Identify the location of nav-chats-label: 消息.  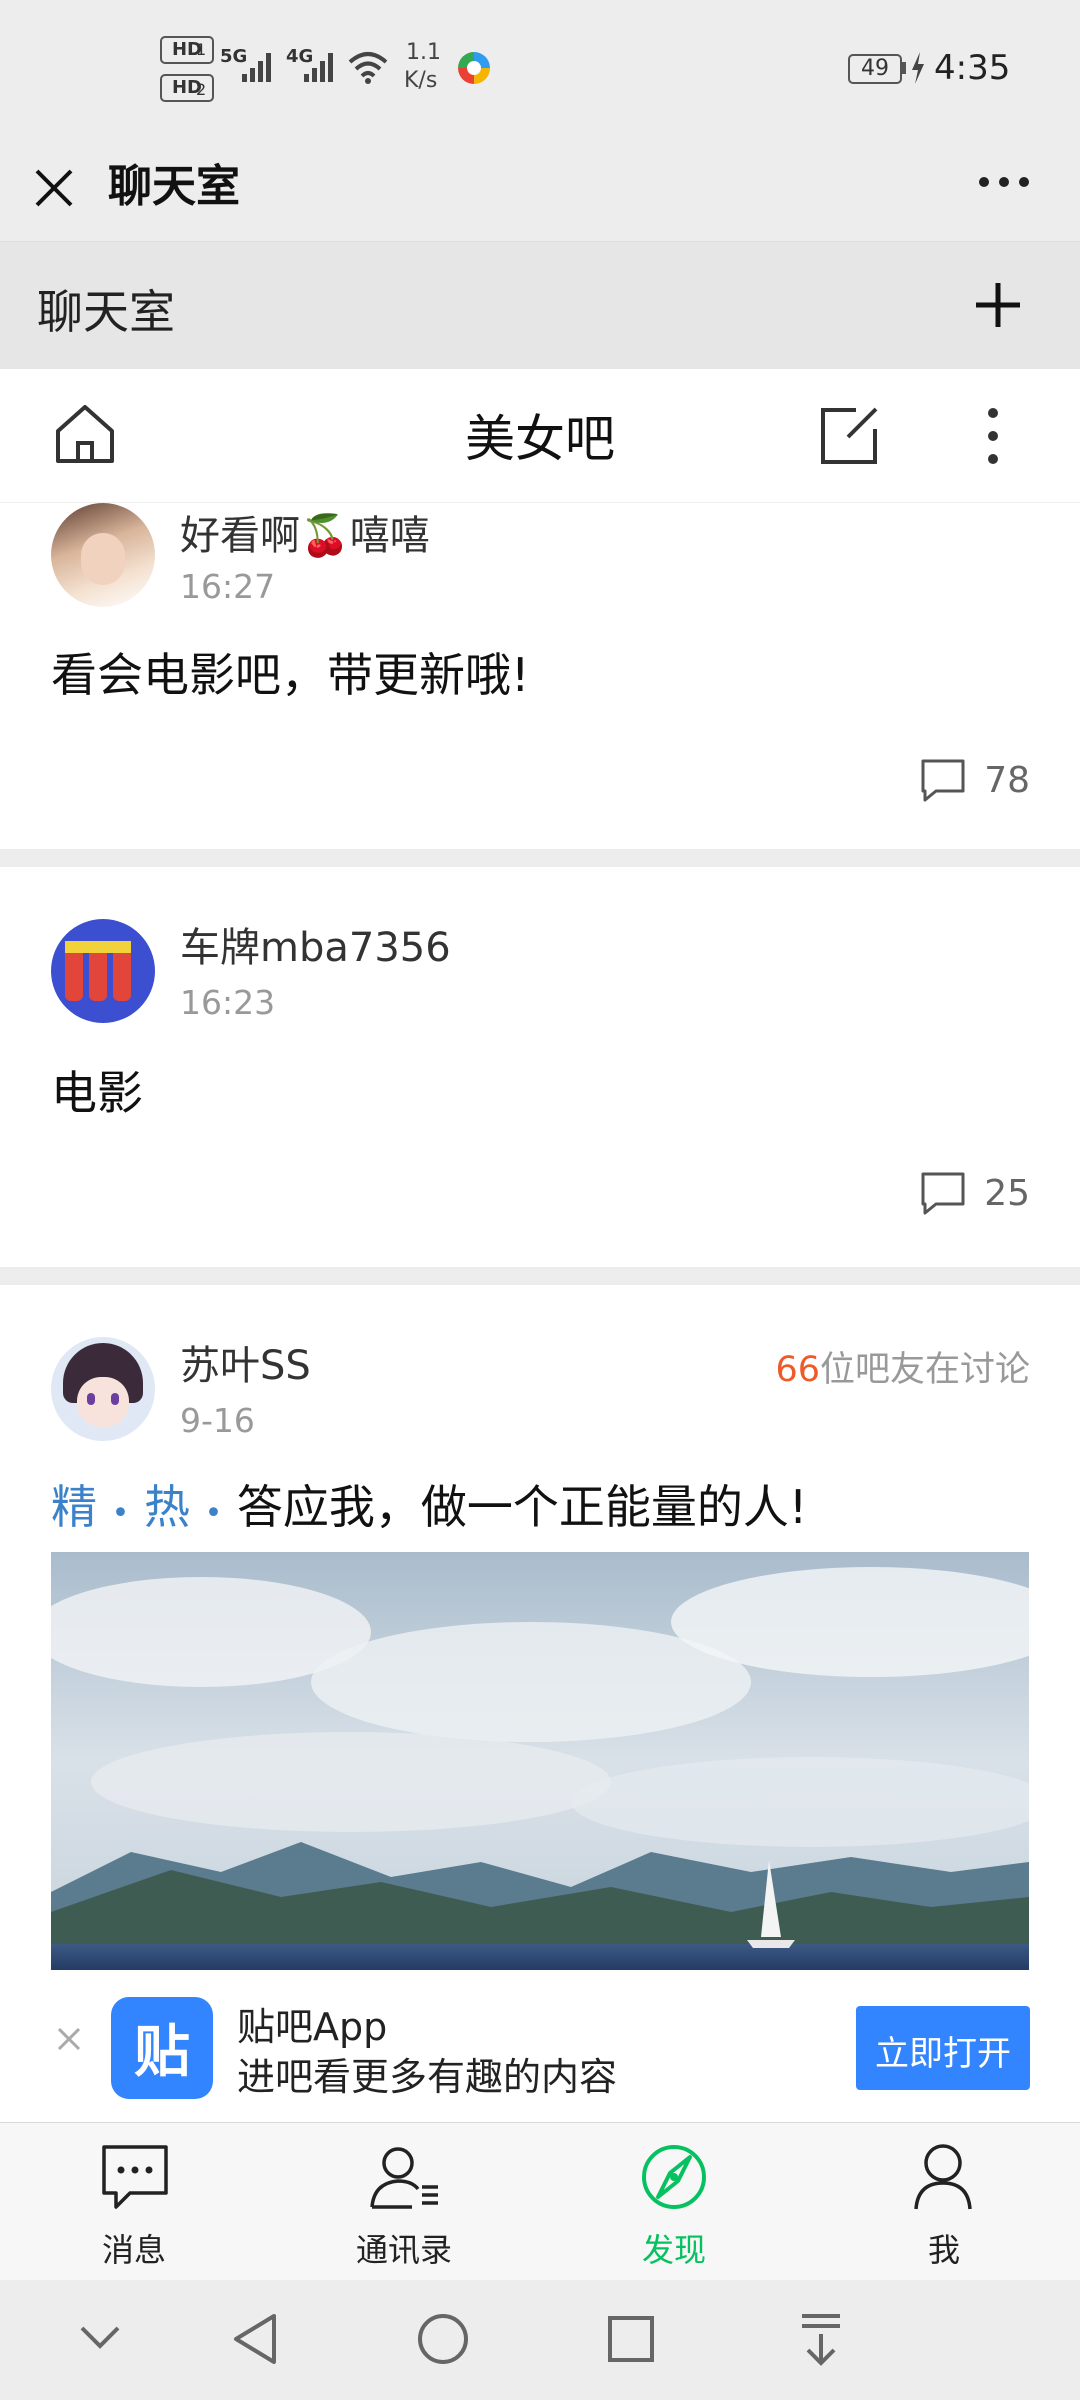
(133, 2250).